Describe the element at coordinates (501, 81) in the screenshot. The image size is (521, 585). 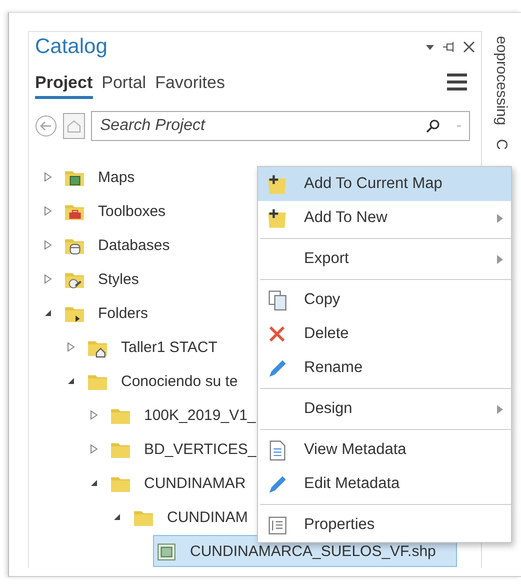
I see `side-tab: eoprocessing` at that location.